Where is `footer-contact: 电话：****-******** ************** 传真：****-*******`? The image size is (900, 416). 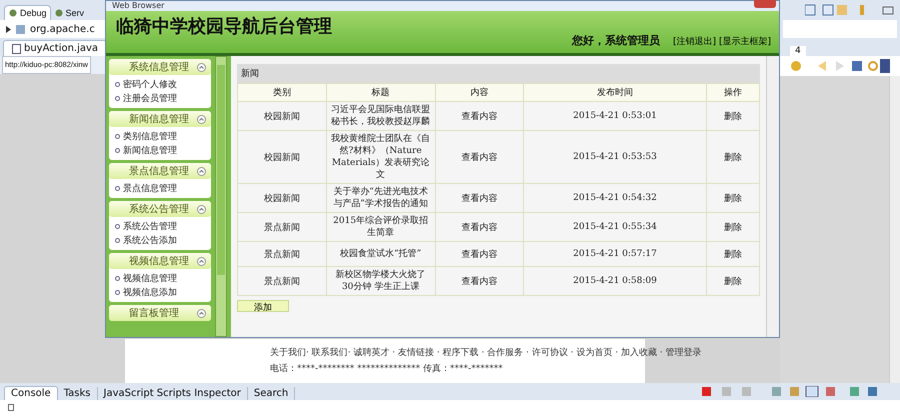
footer-contact: 电话：****-******** ************** 传真：****-******* is located at coordinates (386, 369).